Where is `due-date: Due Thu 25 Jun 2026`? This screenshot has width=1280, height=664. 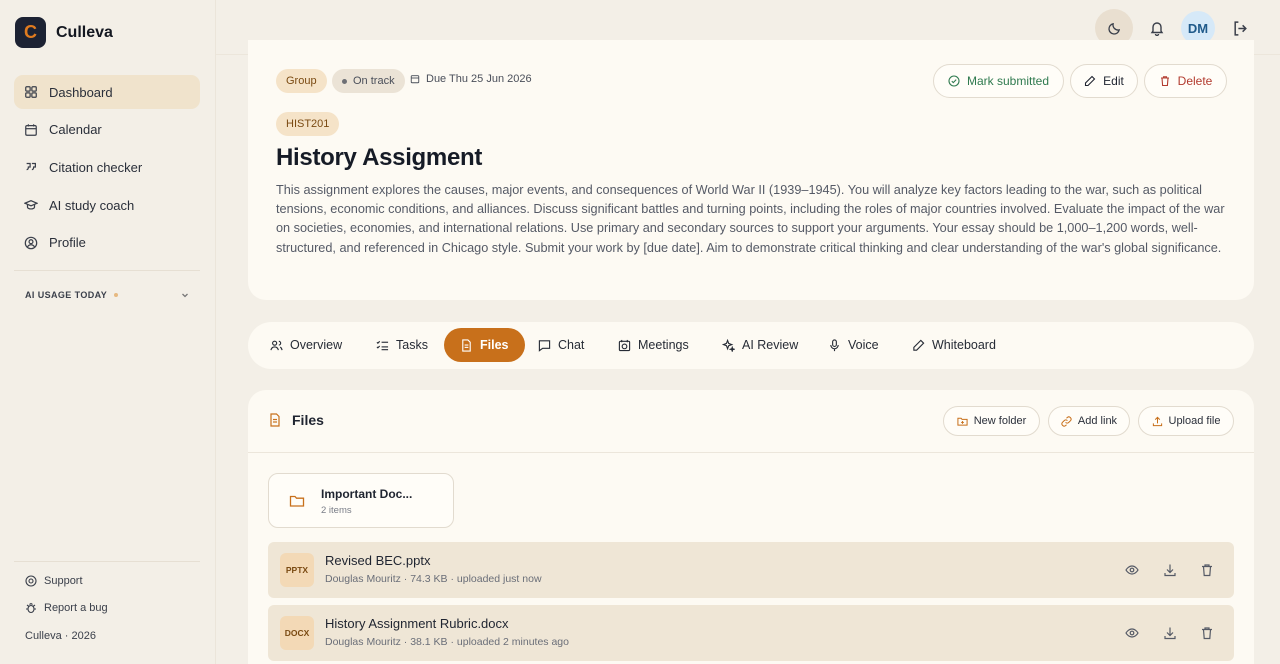
due-date: Due Thu 25 Jun 2026 is located at coordinates (471, 79).